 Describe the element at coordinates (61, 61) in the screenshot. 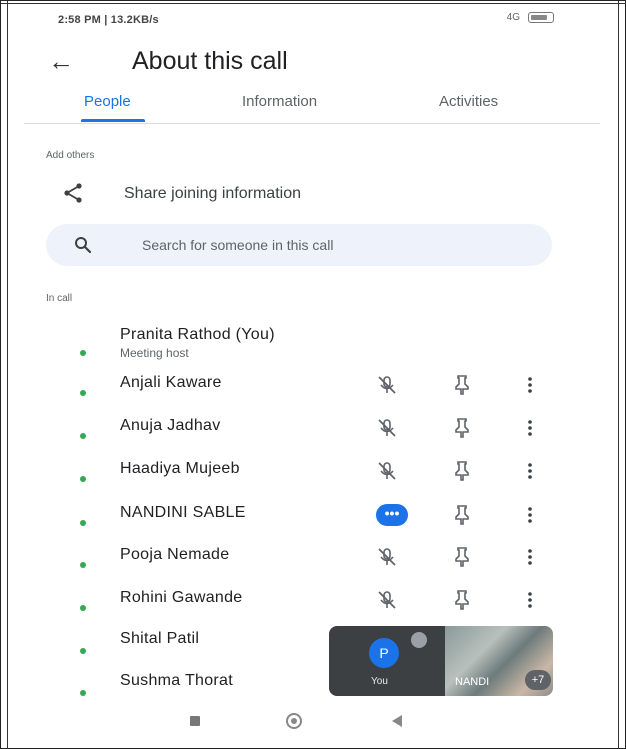

I see `back-arrow-icon: ←` at that location.